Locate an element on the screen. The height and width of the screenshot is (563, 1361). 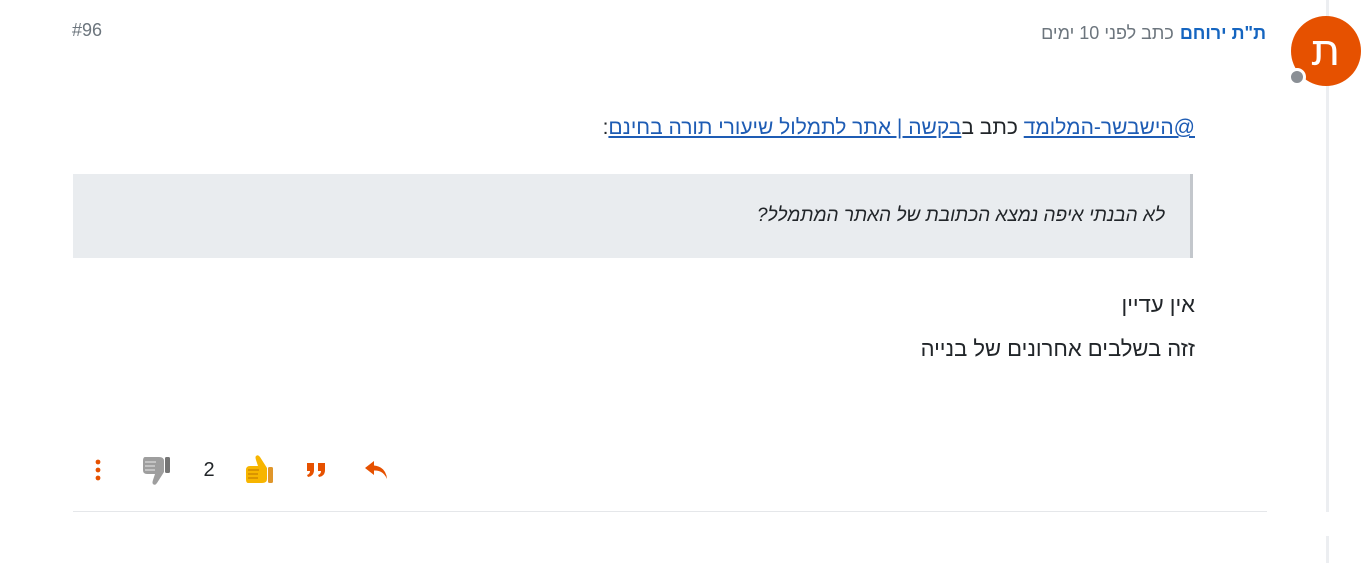
reply-button is located at coordinates (377, 470).